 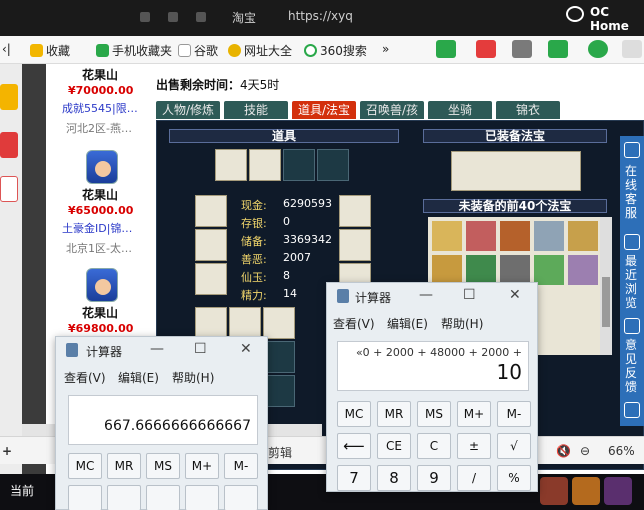 I want to click on sidebar-feedback: 意见反馈, so click(x=632, y=366).